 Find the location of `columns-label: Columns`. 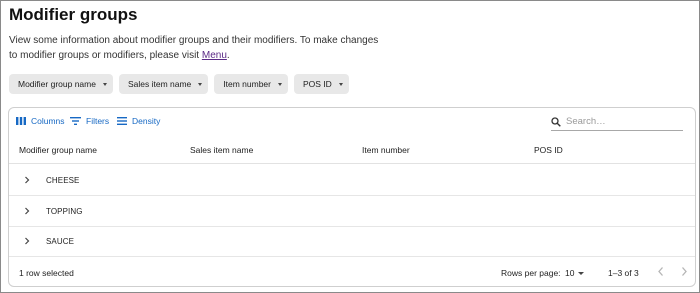

columns-label: Columns is located at coordinates (48, 121).